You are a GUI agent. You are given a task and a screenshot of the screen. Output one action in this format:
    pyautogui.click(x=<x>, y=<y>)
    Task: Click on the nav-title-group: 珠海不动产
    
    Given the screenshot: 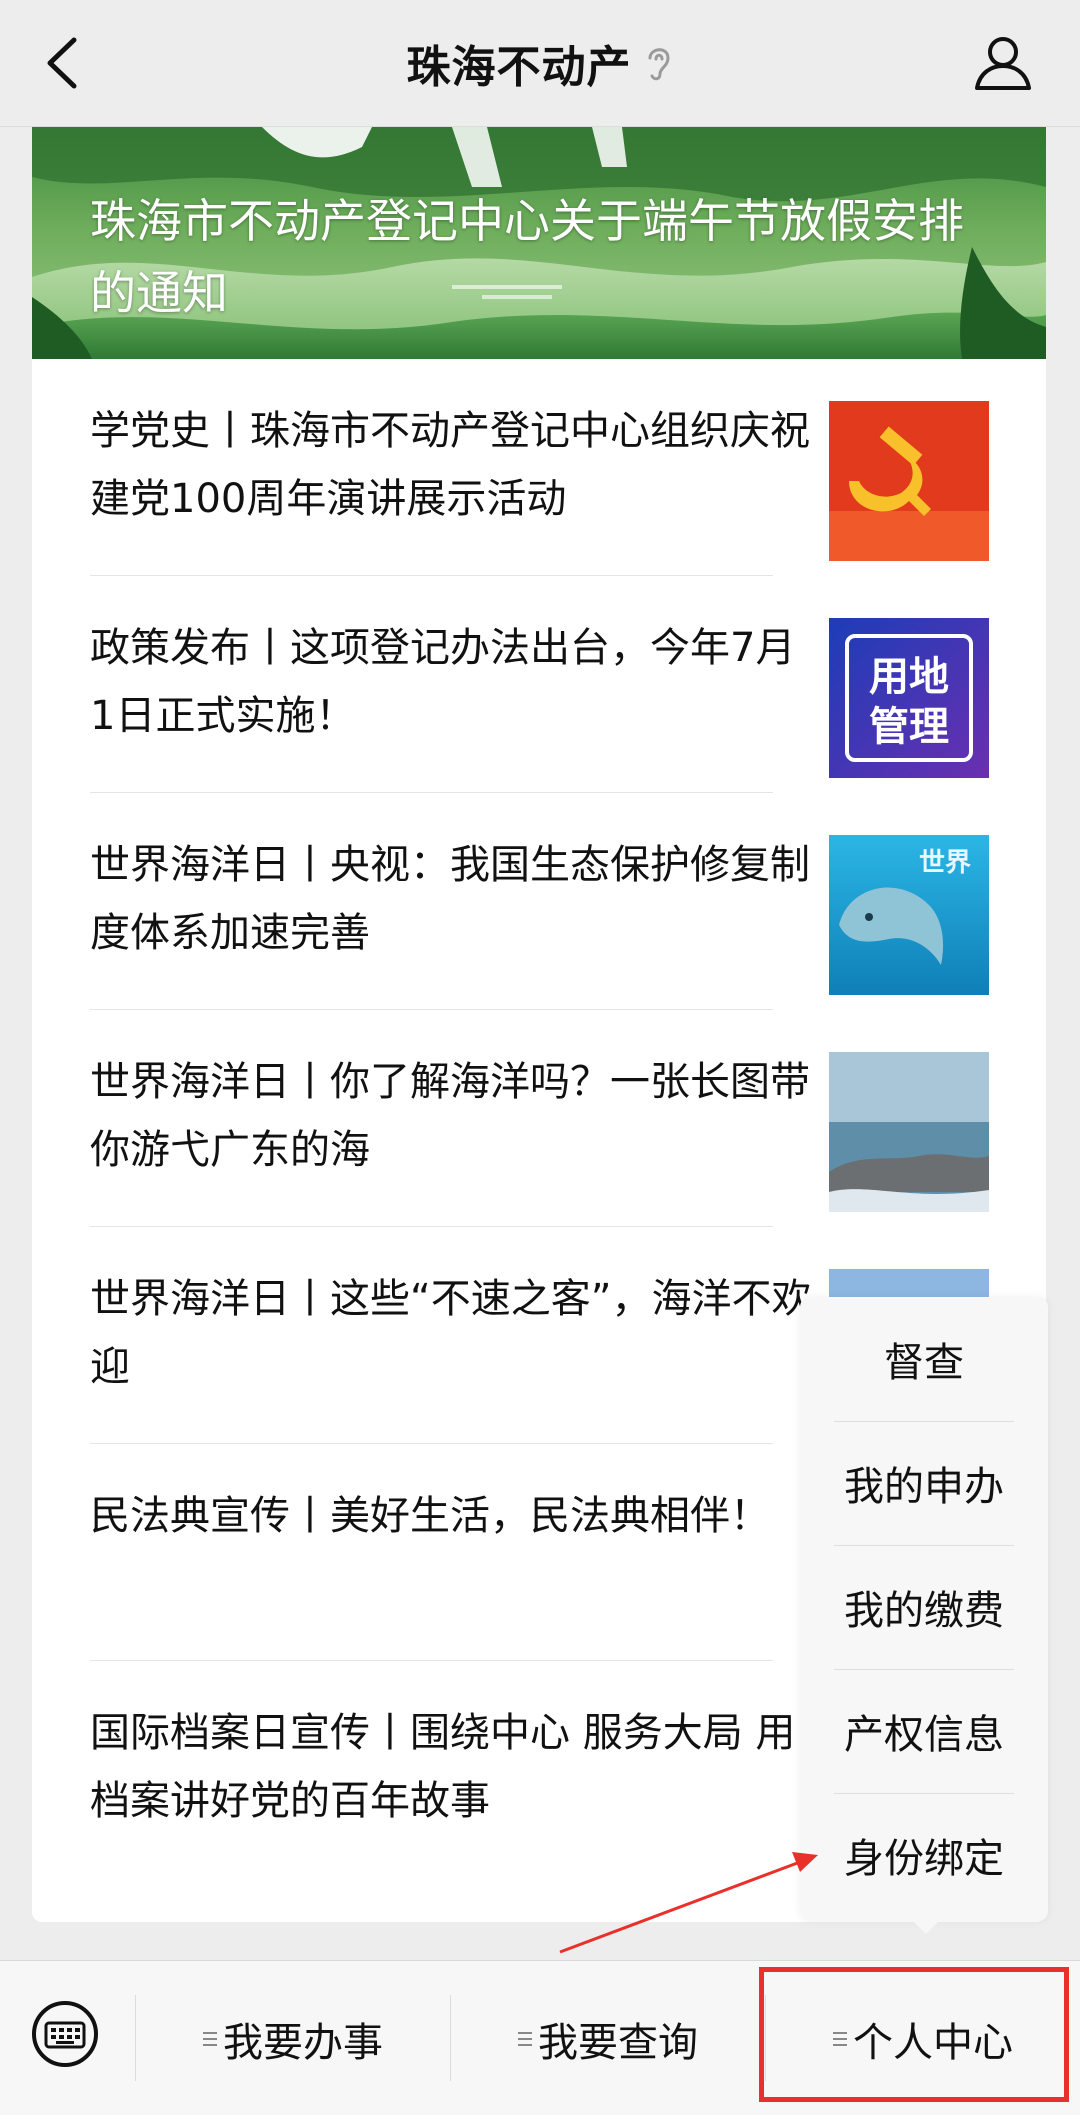 What is the action you would take?
    pyautogui.click(x=540, y=63)
    